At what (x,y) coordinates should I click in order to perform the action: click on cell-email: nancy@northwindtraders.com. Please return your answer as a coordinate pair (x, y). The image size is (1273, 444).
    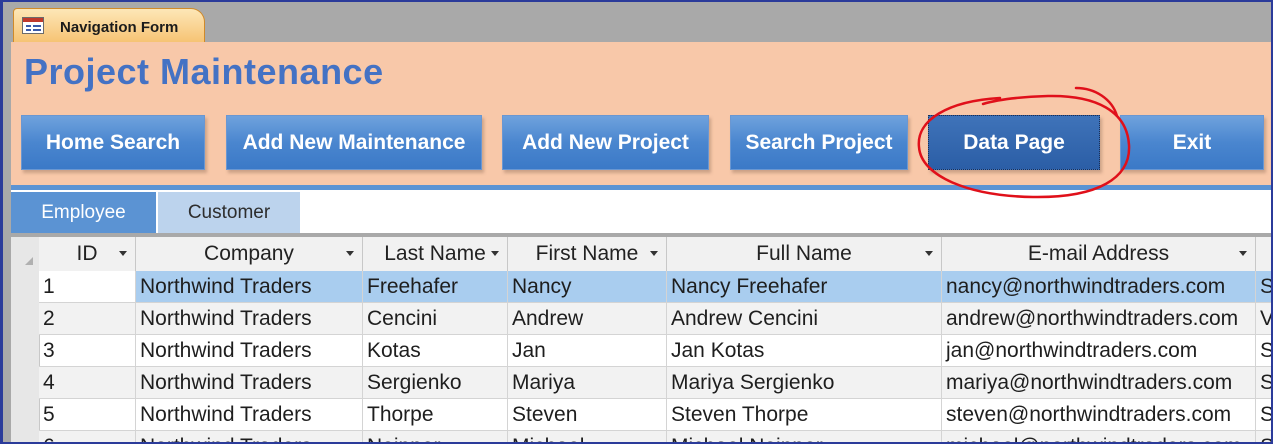
    Looking at the image, I should click on (1099, 287).